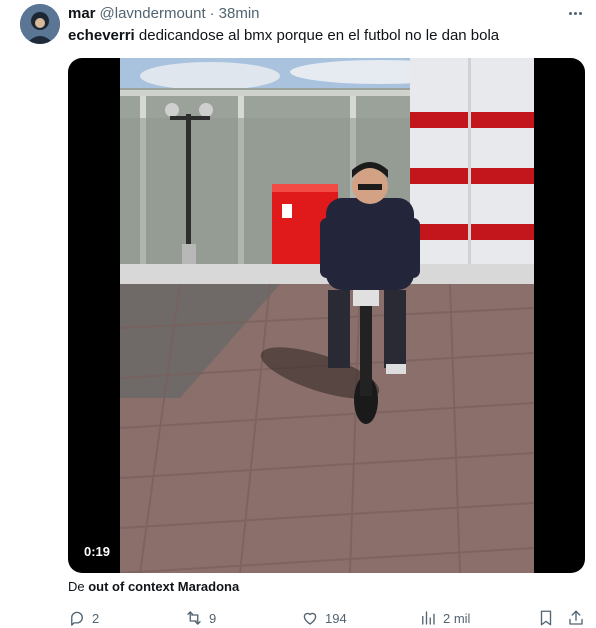 This screenshot has width=596, height=628. I want to click on share-icon, so click(576, 617).